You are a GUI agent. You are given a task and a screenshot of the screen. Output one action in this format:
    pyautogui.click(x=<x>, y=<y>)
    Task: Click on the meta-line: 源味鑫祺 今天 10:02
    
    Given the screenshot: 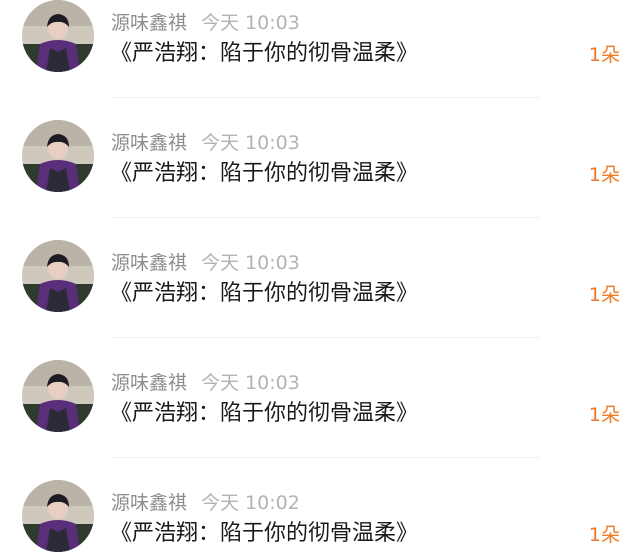 What is the action you would take?
    pyautogui.click(x=205, y=503)
    